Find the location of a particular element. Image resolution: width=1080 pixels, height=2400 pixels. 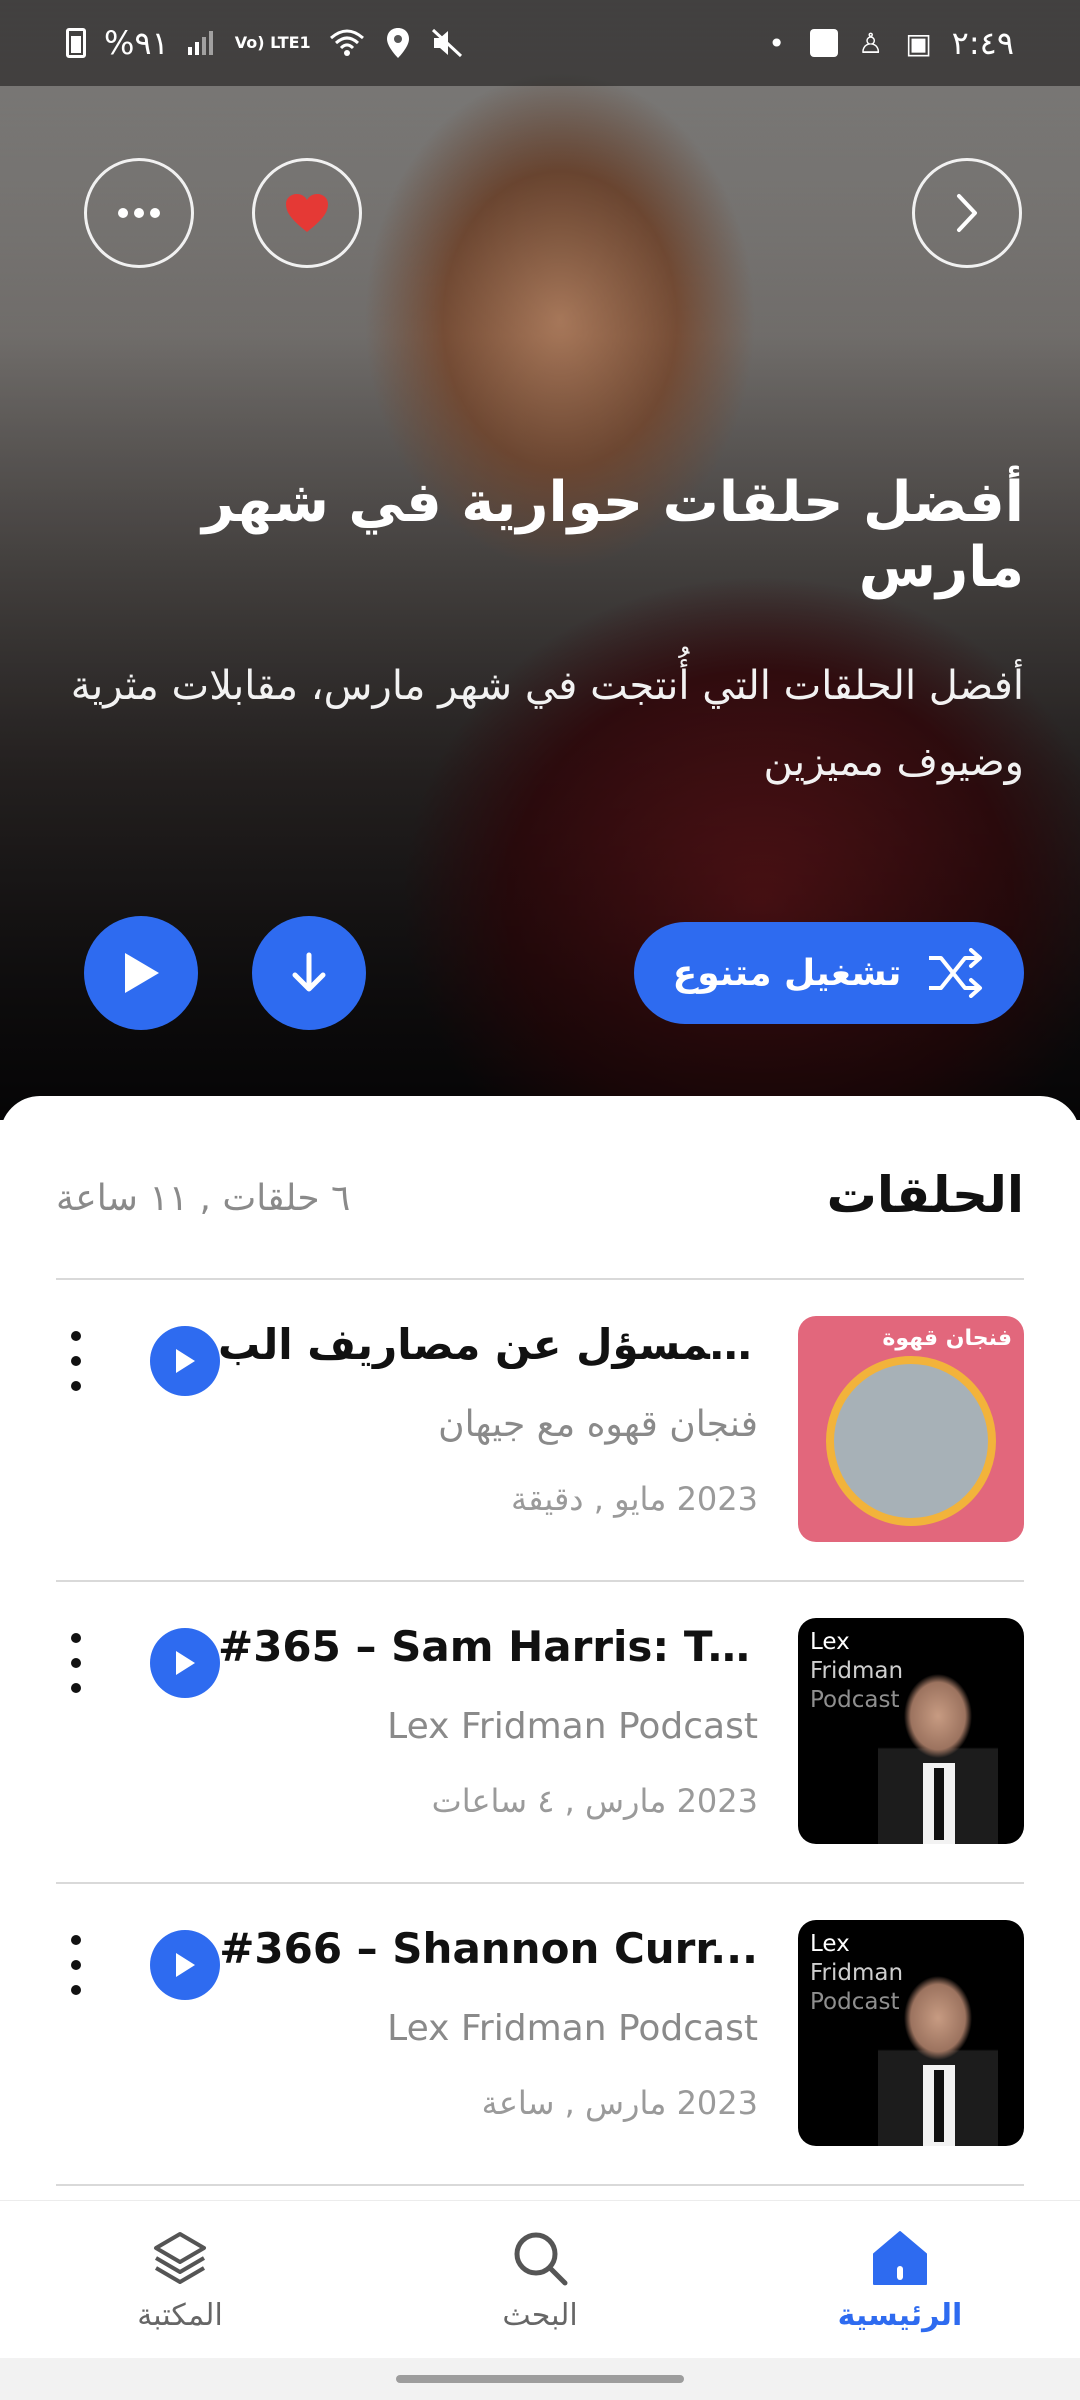

play-all-button is located at coordinates (141, 973).